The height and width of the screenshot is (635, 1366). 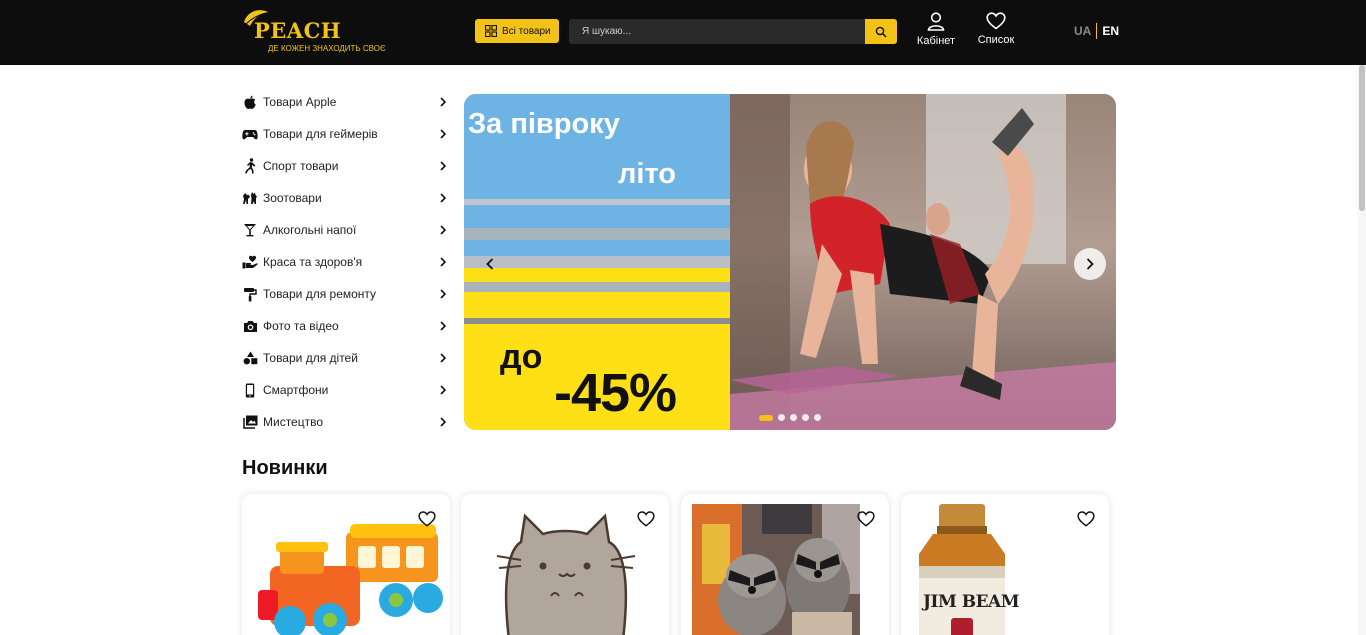 What do you see at coordinates (491, 31) in the screenshot?
I see `grid-icon` at bounding box center [491, 31].